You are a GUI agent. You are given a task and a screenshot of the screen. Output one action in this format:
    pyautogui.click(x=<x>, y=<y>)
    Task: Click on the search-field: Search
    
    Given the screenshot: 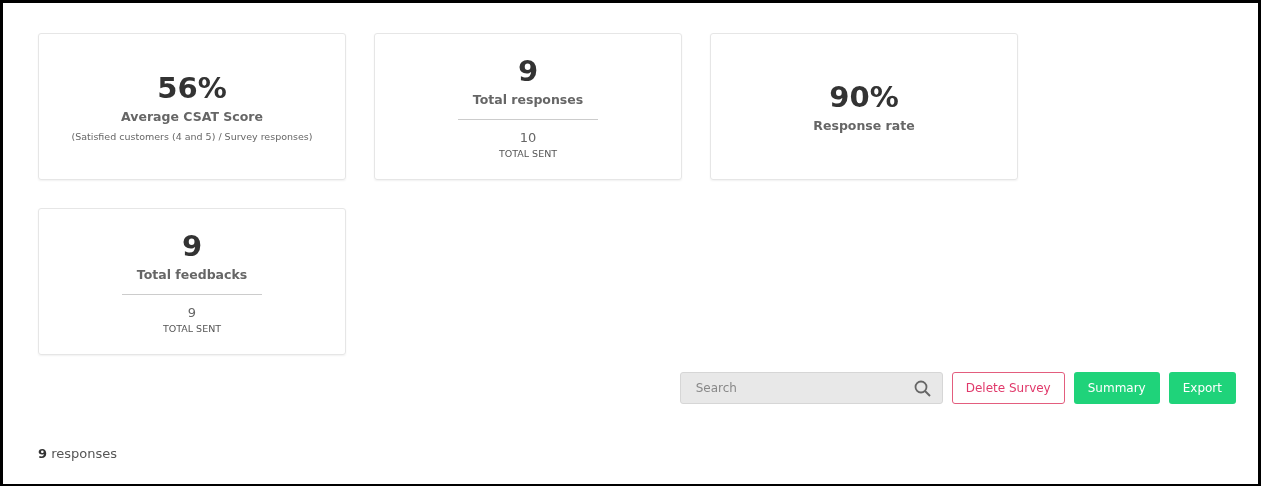 What is the action you would take?
    pyautogui.click(x=811, y=388)
    